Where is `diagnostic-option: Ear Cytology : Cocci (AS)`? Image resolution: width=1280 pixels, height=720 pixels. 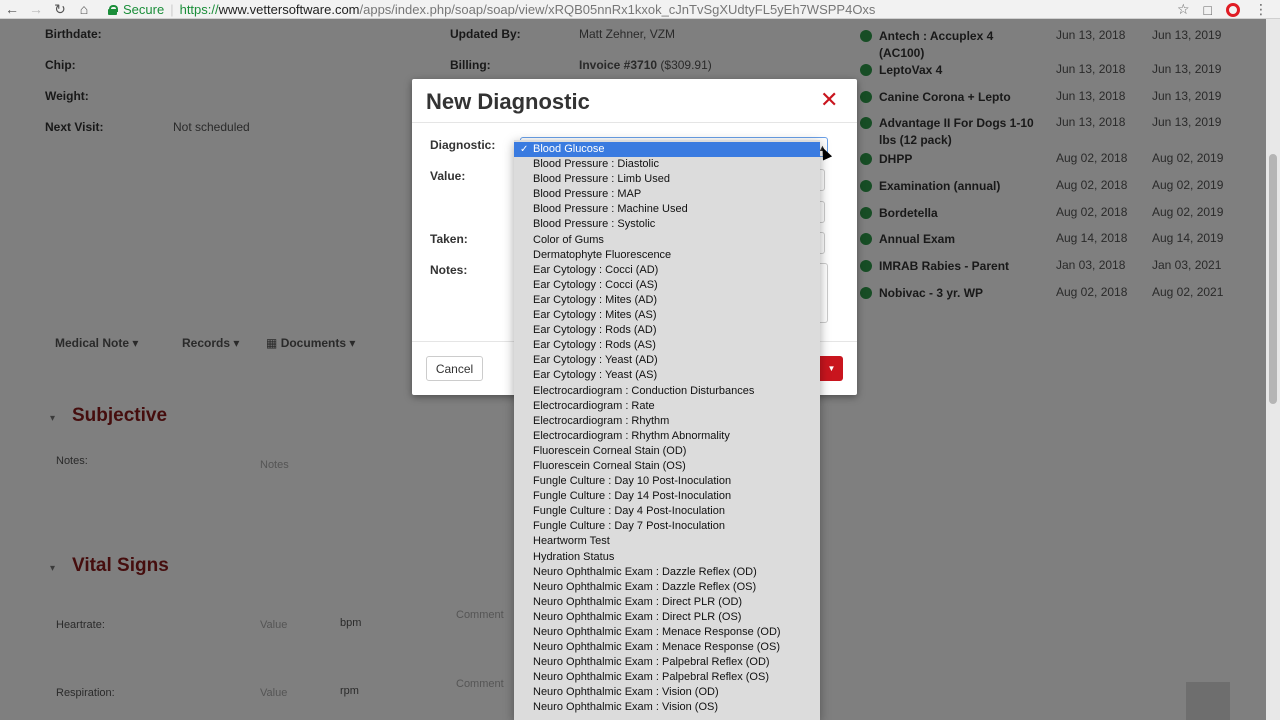
diagnostic-option: Ear Cytology : Cocci (AS) is located at coordinates (667, 285).